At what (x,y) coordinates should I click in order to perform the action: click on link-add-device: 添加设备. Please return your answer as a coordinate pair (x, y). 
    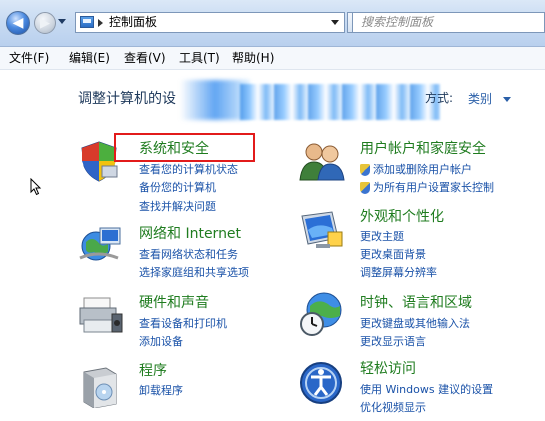
    Looking at the image, I should click on (161, 341).